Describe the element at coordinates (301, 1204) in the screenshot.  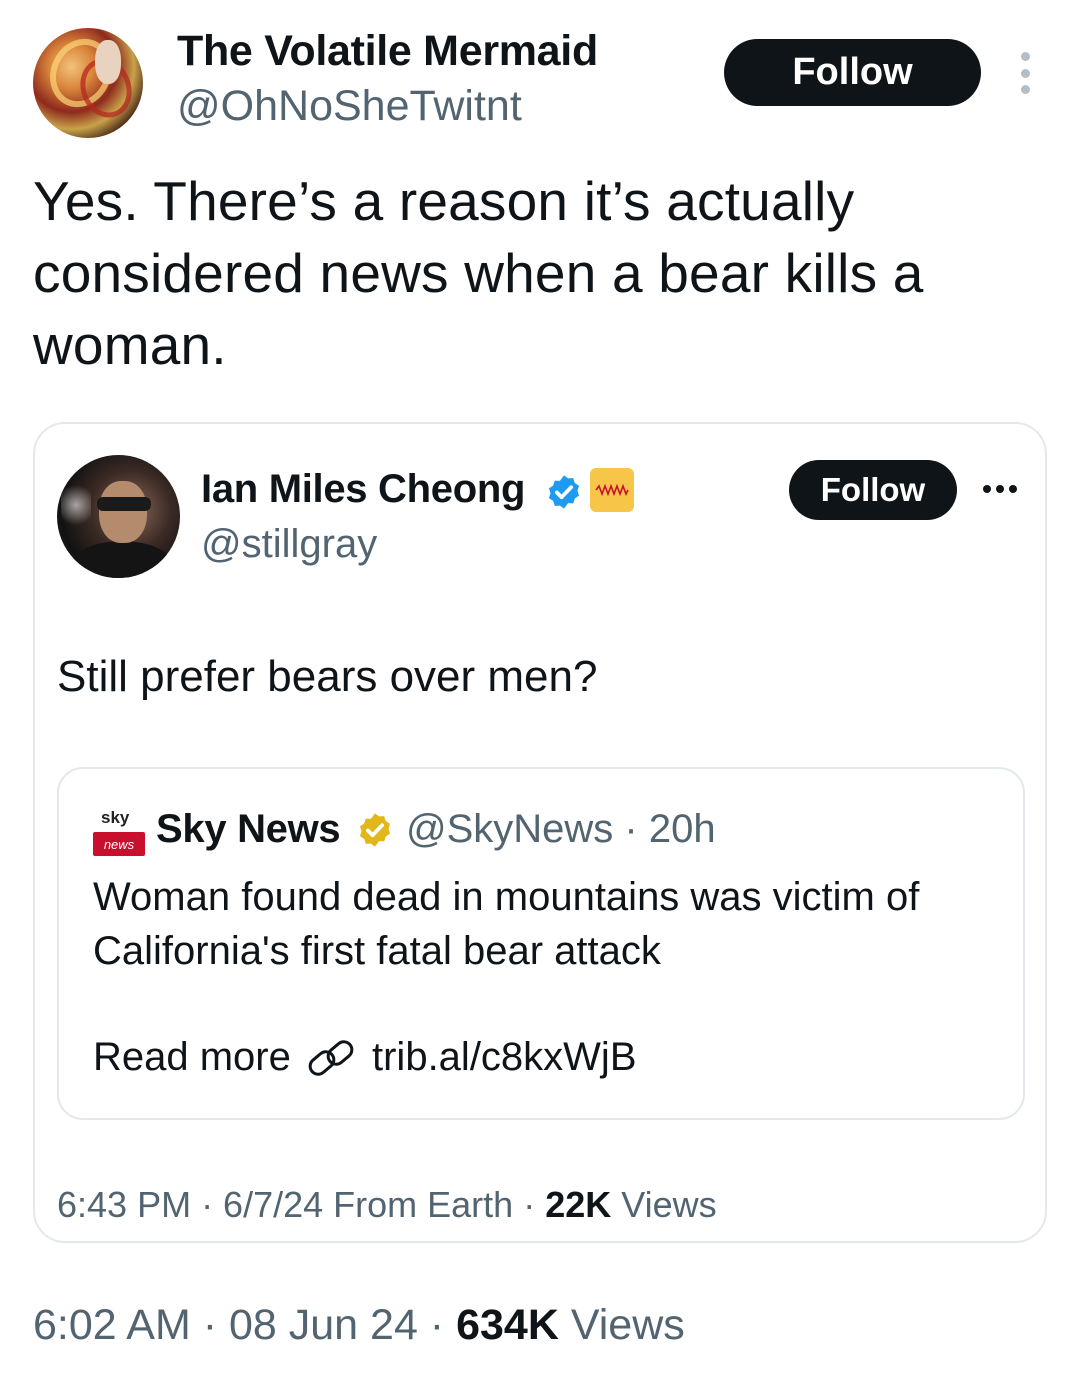
I see `quoted-meta-time: 6:43 PM · 6/7/24 From Earth ·` at that location.